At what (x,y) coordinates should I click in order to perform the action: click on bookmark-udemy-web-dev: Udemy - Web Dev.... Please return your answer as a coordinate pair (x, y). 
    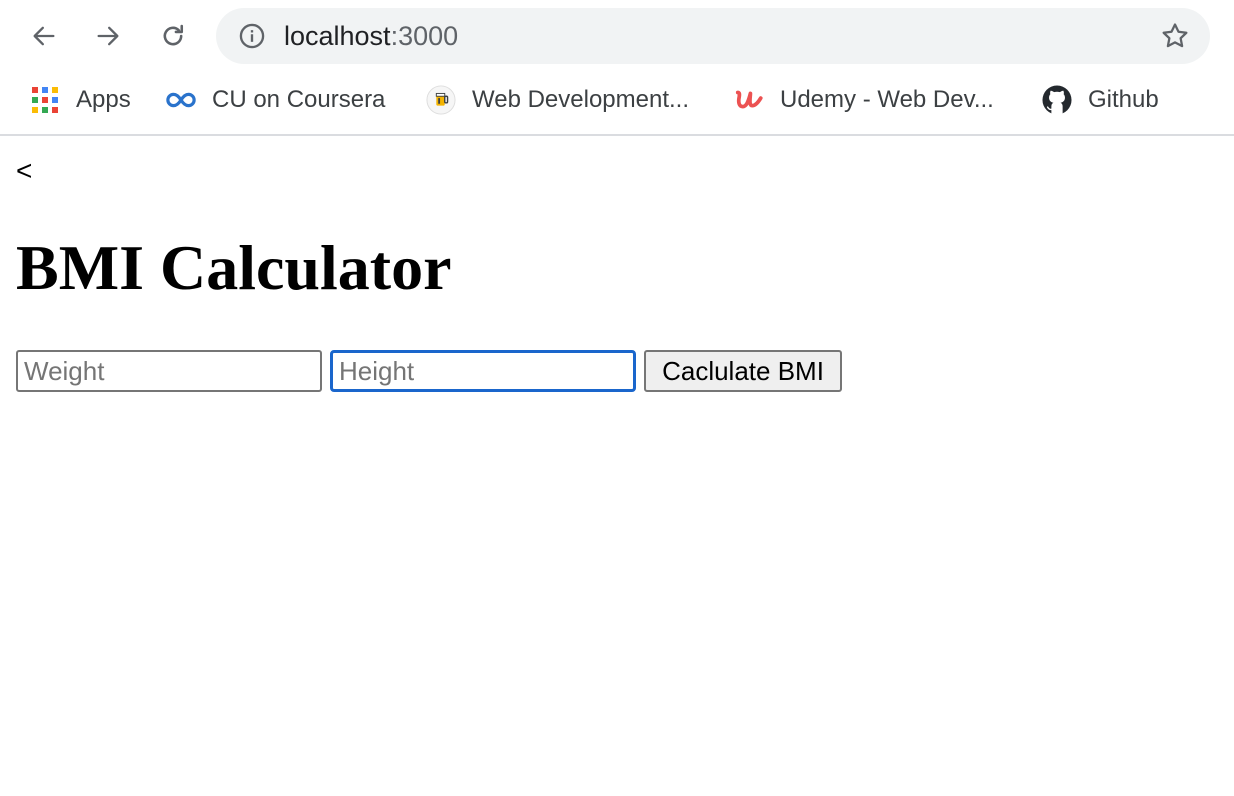
    Looking at the image, I should click on (864, 100).